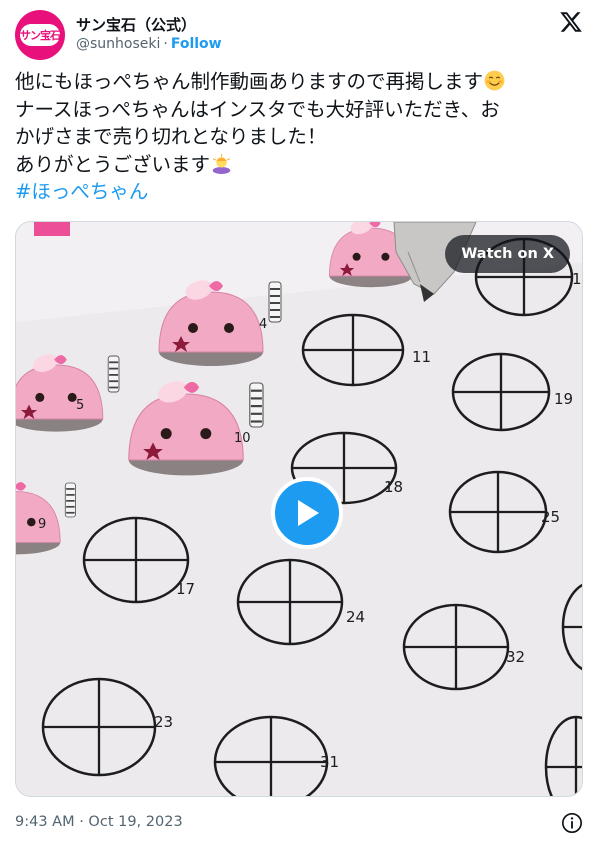 The height and width of the screenshot is (843, 600). Describe the element at coordinates (494, 80) in the screenshot. I see `smiling-face-icon` at that location.